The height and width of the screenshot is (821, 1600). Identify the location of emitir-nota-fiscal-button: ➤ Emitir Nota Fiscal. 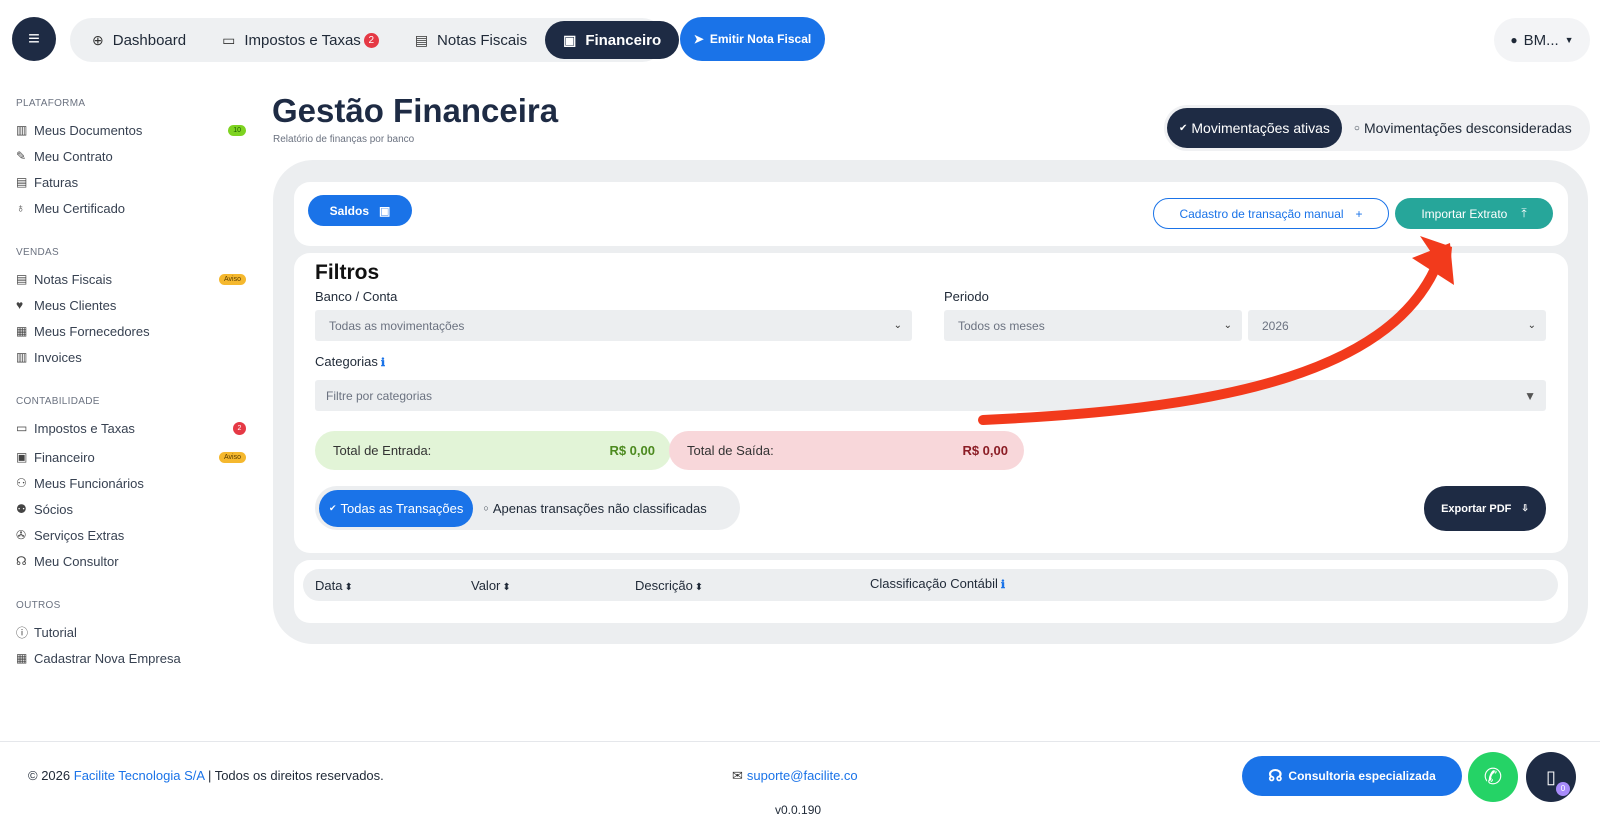
(752, 39).